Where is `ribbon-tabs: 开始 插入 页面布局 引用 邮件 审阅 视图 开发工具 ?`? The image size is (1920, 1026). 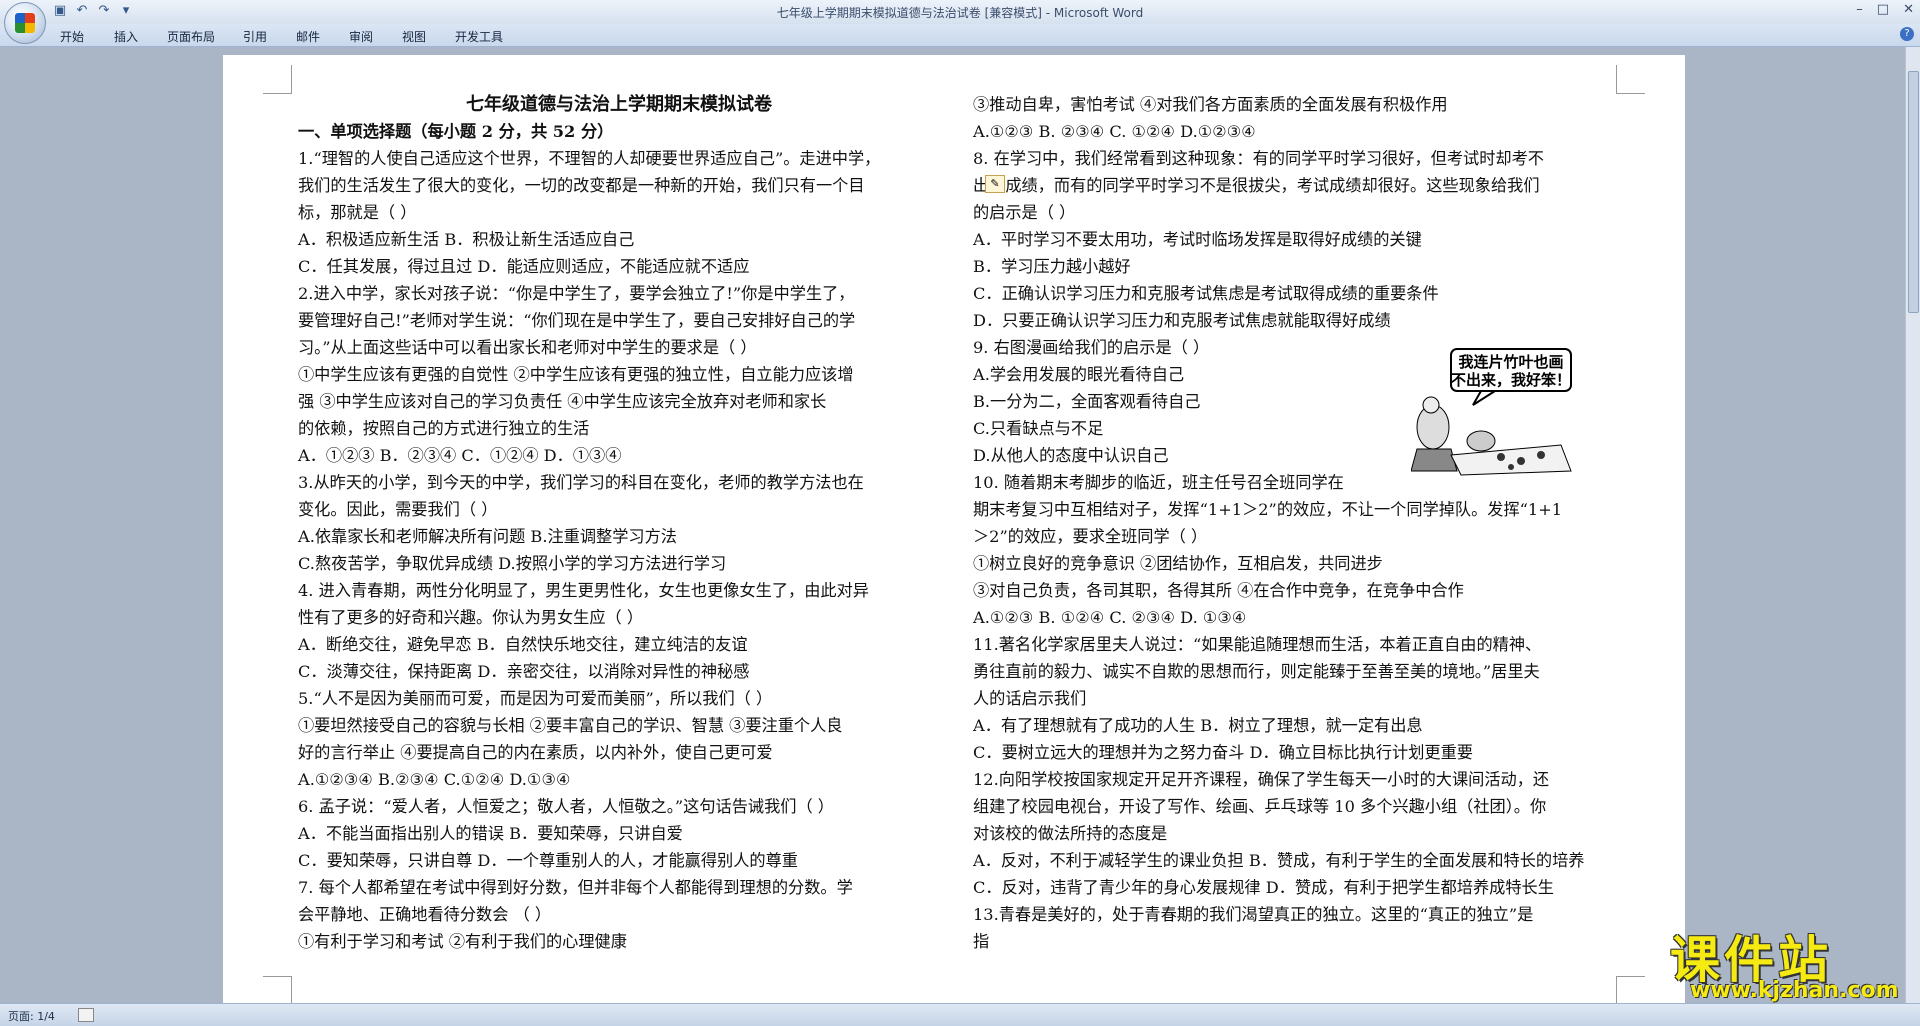 ribbon-tabs: 开始 插入 页面布局 引用 邮件 审阅 视图 开发工具 ? is located at coordinates (960, 35).